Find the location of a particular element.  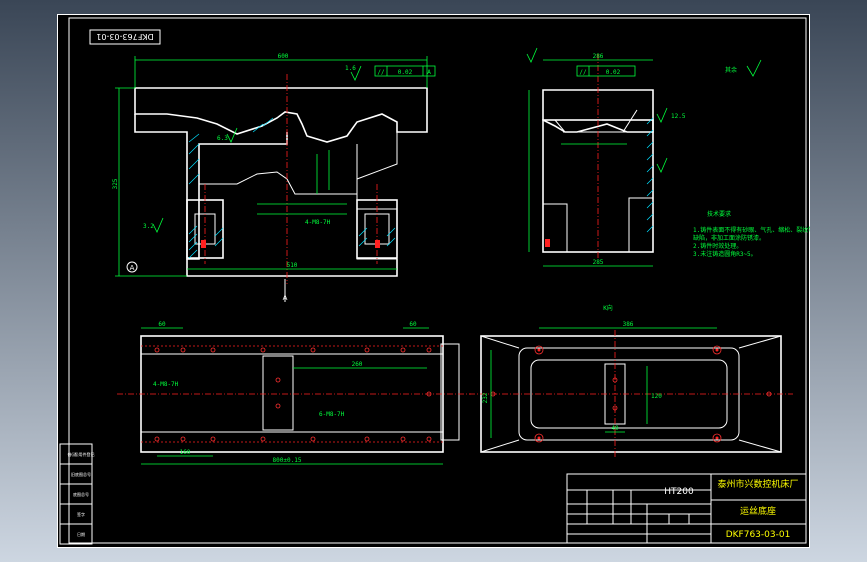

sidebar-label-1: 旧底图总号 is located at coordinates (81, 474).